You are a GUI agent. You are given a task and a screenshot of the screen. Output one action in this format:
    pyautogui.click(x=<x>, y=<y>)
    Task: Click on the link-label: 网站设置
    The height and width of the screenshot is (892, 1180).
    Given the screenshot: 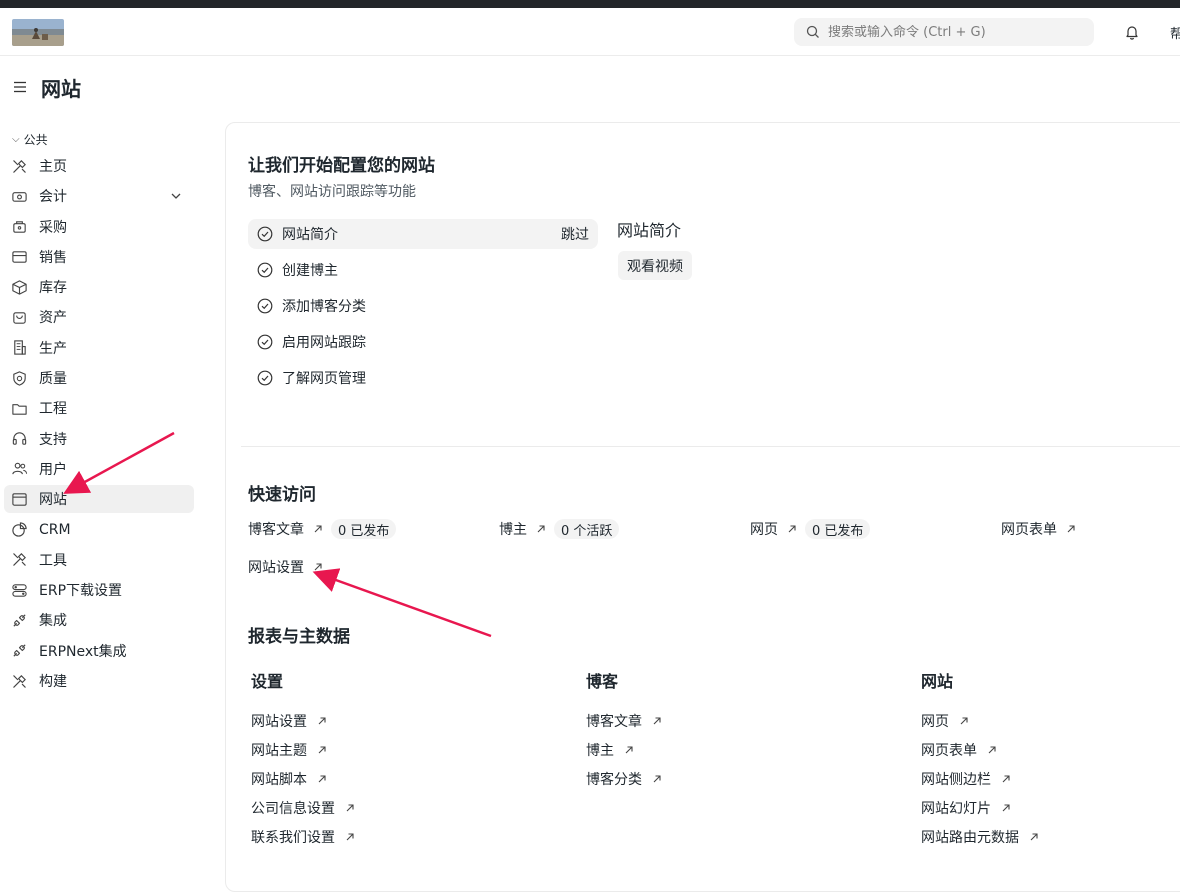 What is the action you would take?
    pyautogui.click(x=279, y=721)
    